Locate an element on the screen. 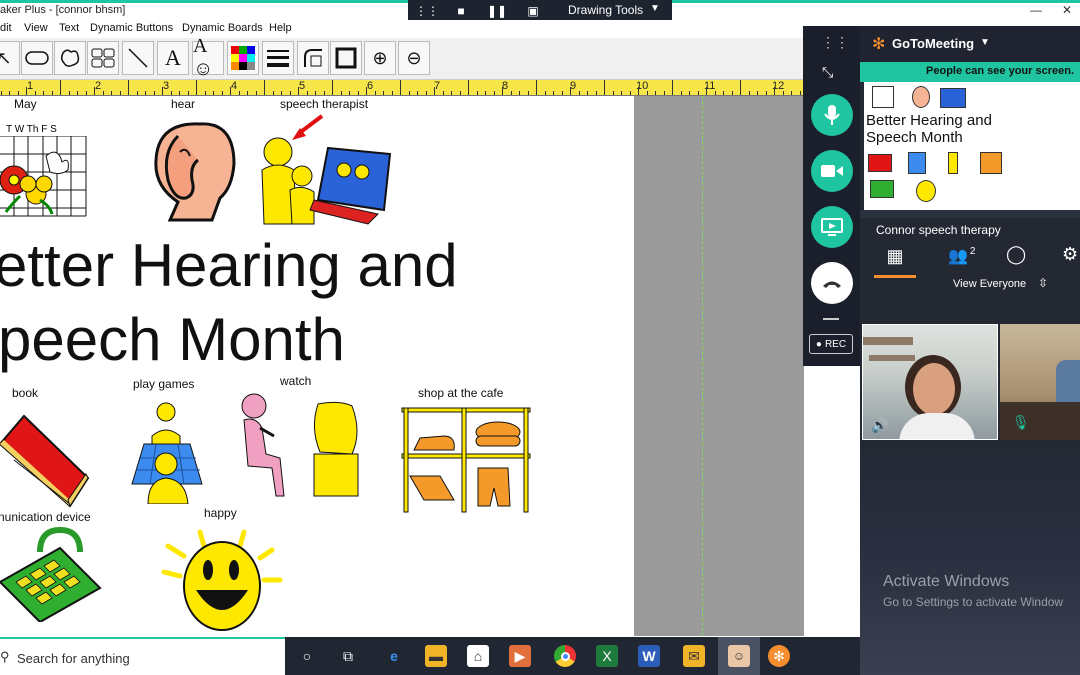 The width and height of the screenshot is (1080, 675). symbol-text-tool-icon: A☺ is located at coordinates (208, 57).